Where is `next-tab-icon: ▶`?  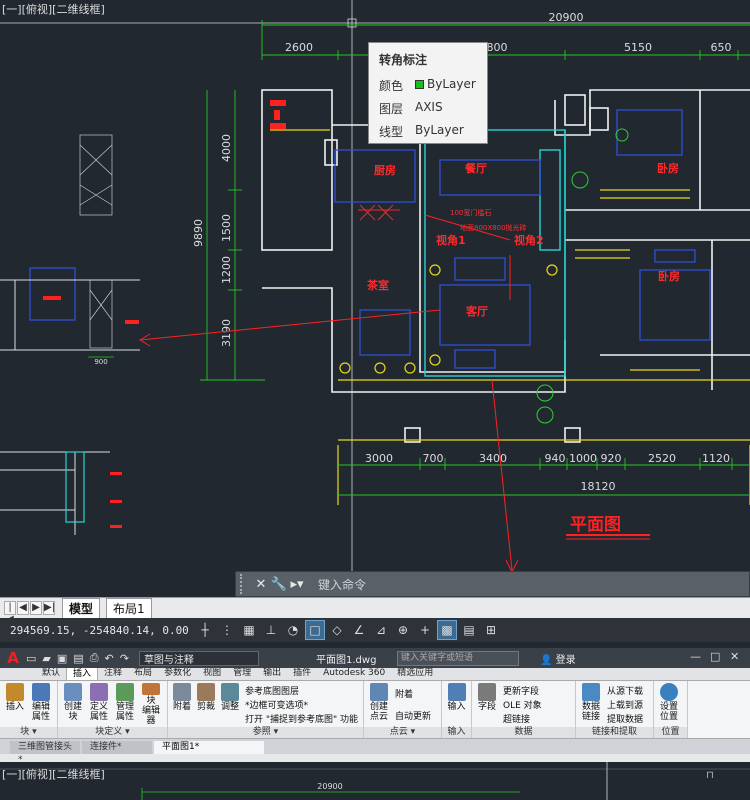 next-tab-icon: ▶ is located at coordinates (36, 608).